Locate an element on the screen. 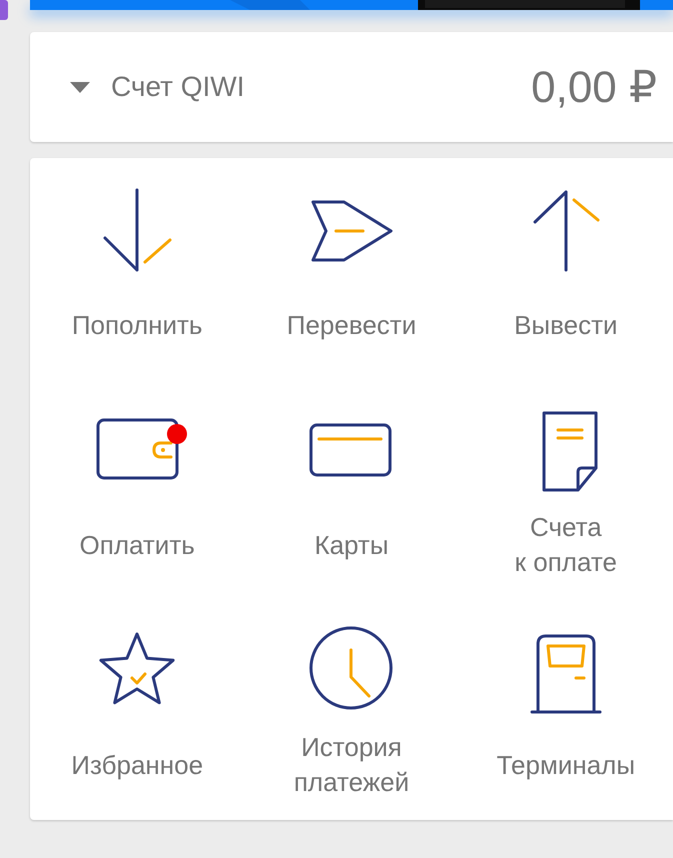 The height and width of the screenshot is (858, 673). down-arrow-icon is located at coordinates (138, 230).